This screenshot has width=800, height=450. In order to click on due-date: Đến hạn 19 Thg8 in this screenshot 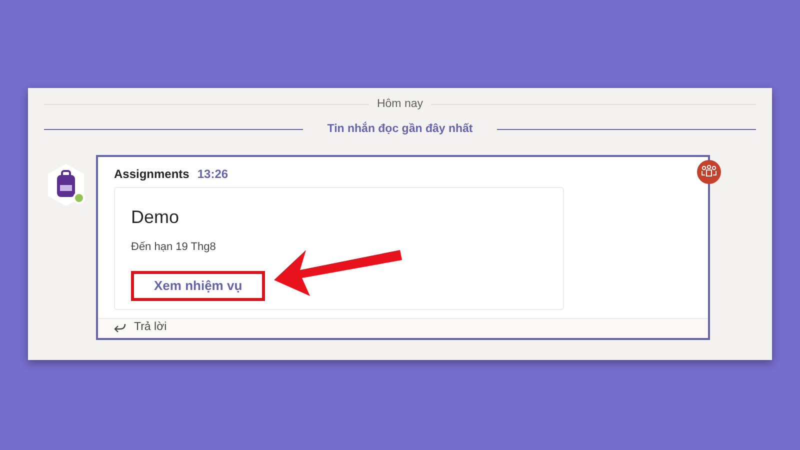, I will do `click(173, 247)`.